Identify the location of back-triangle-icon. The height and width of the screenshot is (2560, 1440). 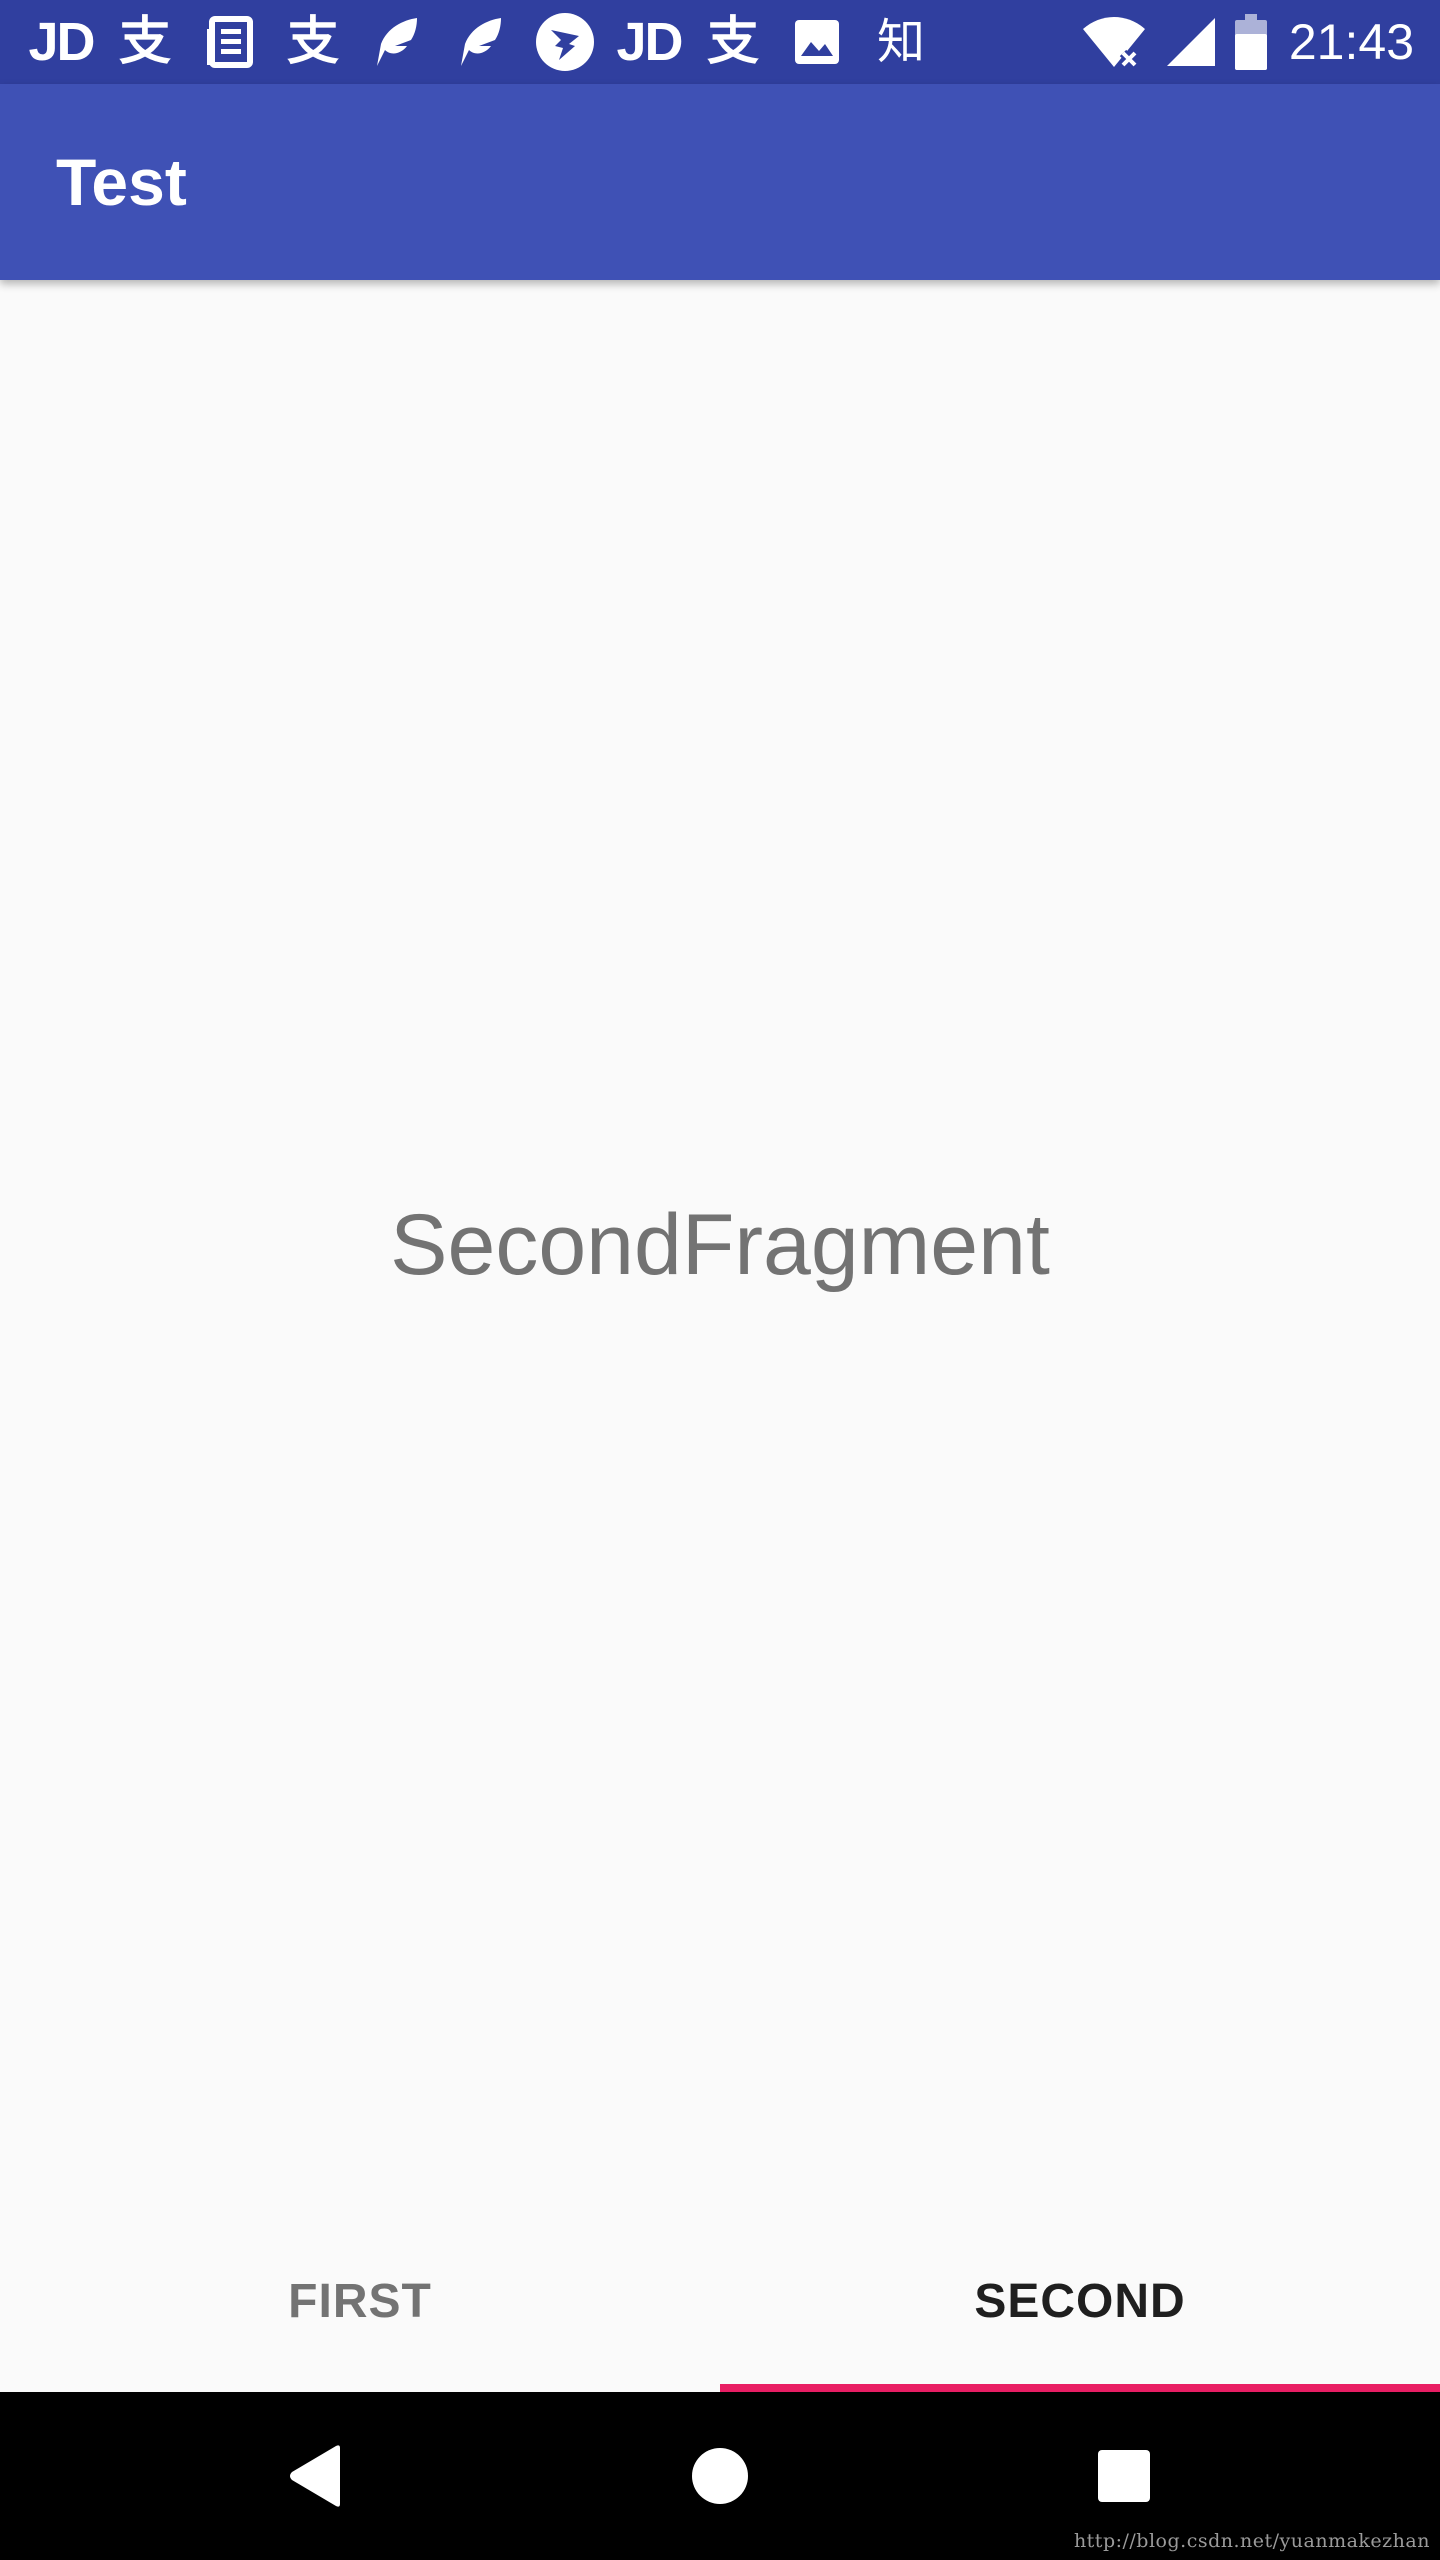
(315, 2476).